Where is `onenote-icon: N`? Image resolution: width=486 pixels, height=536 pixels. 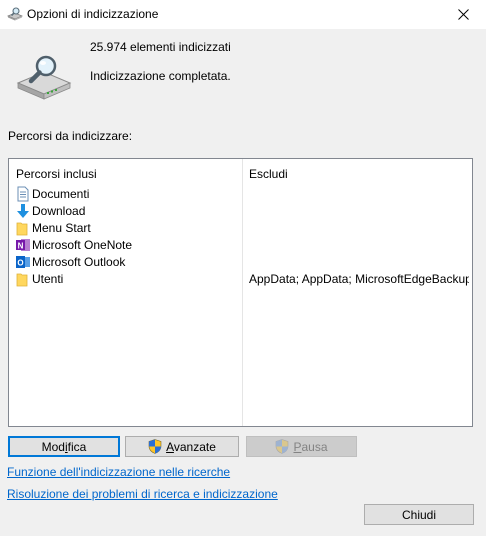 onenote-icon: N is located at coordinates (23, 244).